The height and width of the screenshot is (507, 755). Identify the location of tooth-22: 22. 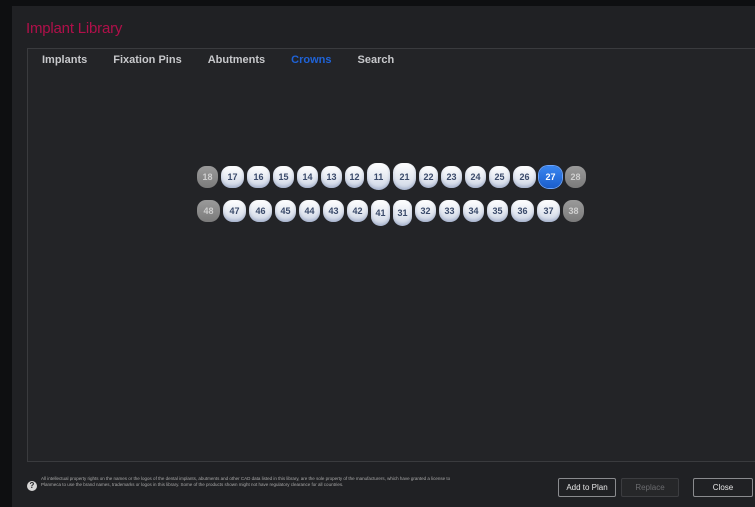
(428, 177).